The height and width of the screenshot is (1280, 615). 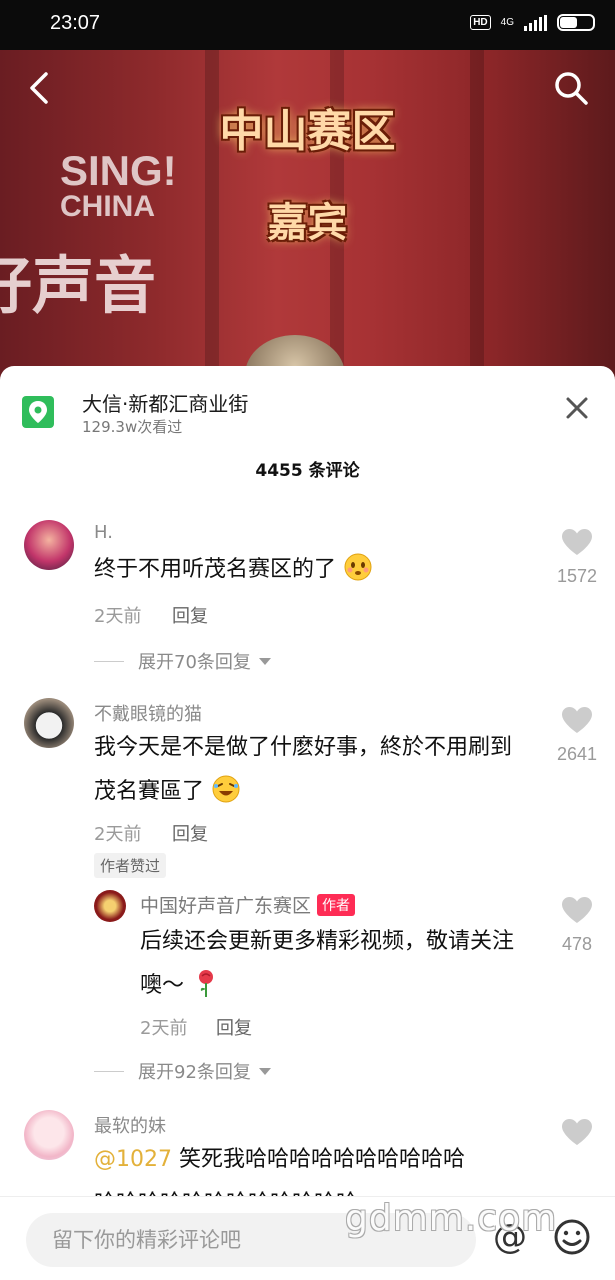 What do you see at coordinates (358, 567) in the screenshot?
I see `blush-emoji-icon` at bounding box center [358, 567].